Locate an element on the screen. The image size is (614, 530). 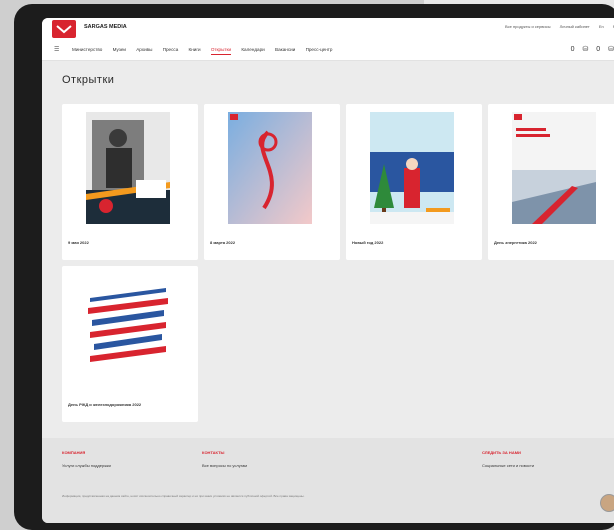
brand-logo is located at coordinates (64, 29).